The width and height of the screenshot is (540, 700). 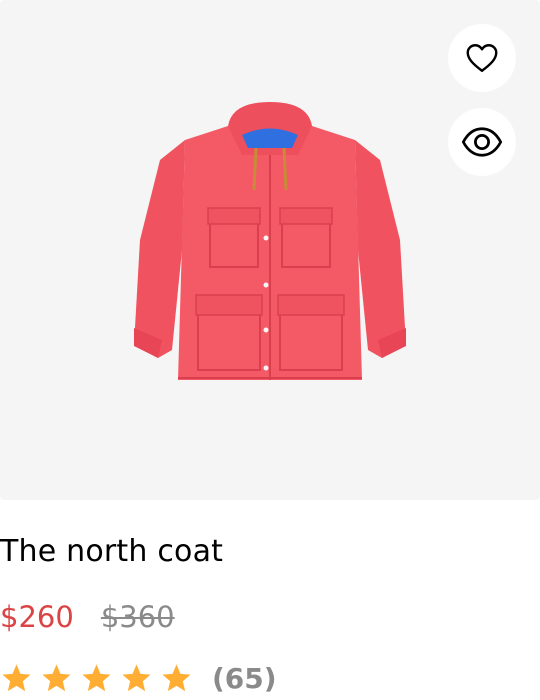 I want to click on review-count: (65), so click(x=244, y=678).